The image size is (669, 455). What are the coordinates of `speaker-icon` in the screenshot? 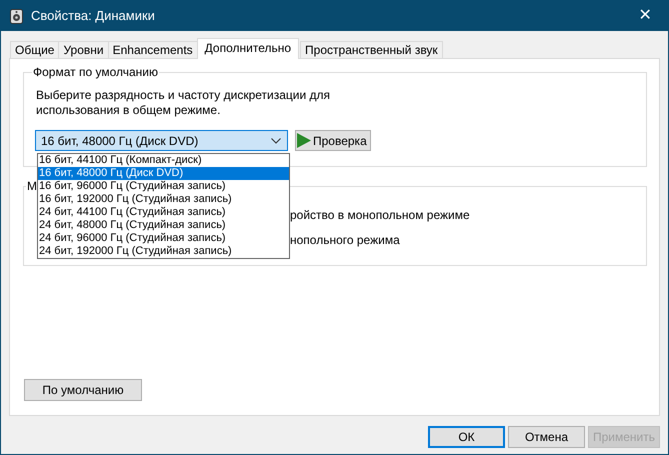 It's located at (16, 16).